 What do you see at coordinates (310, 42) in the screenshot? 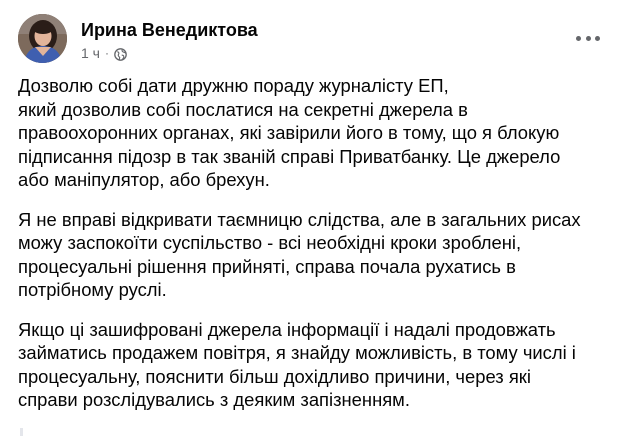
I see `post-header: Ирина Венедиктова 1 ч ·` at bounding box center [310, 42].